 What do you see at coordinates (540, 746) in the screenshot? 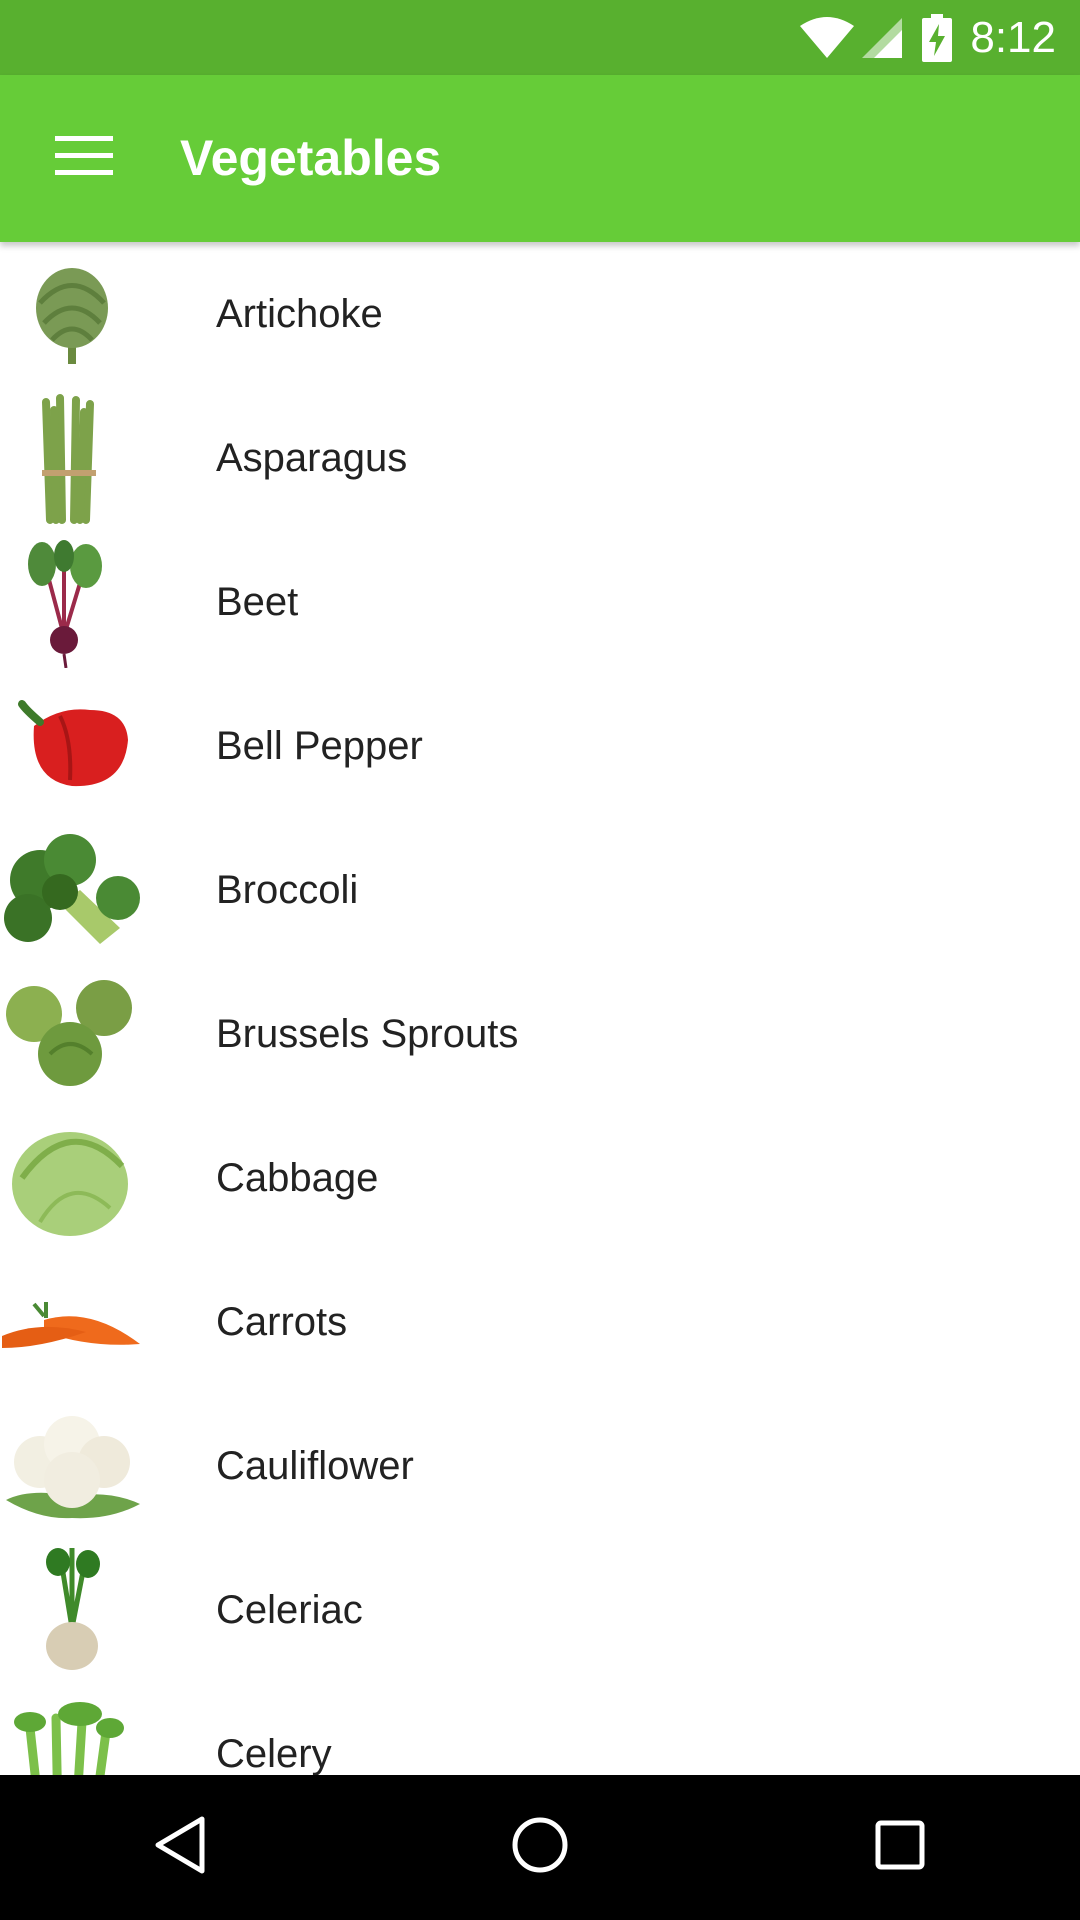
I see `list-item-bell-pepper: Bell Pepper` at bounding box center [540, 746].